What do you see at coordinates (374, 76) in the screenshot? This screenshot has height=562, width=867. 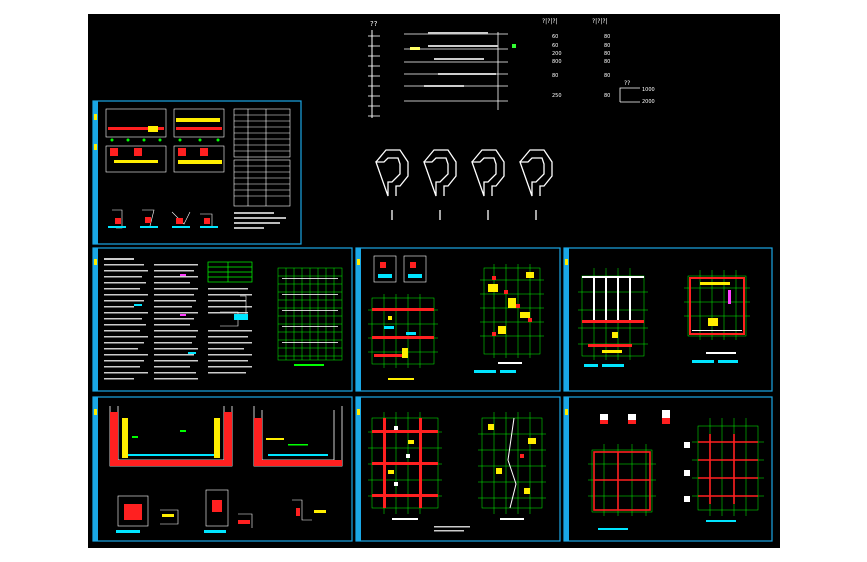 I see `legend-ticks` at bounding box center [374, 76].